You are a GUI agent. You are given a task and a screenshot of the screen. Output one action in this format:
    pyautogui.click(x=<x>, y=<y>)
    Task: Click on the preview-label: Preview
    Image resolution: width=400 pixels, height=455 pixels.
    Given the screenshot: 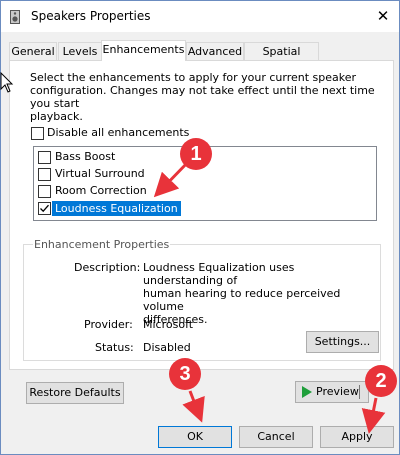 What is the action you would take?
    pyautogui.click(x=337, y=391)
    